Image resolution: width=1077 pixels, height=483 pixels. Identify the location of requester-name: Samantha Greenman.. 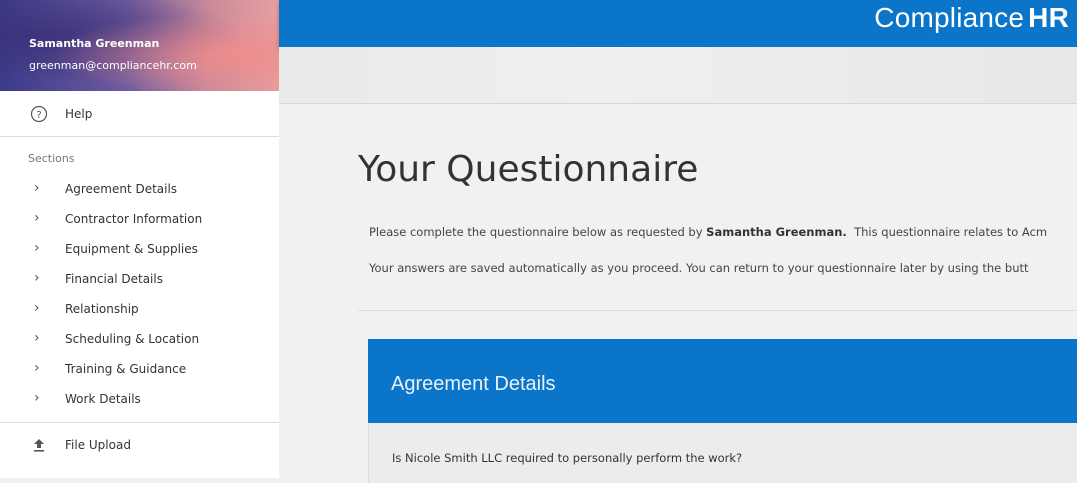
(776, 232).